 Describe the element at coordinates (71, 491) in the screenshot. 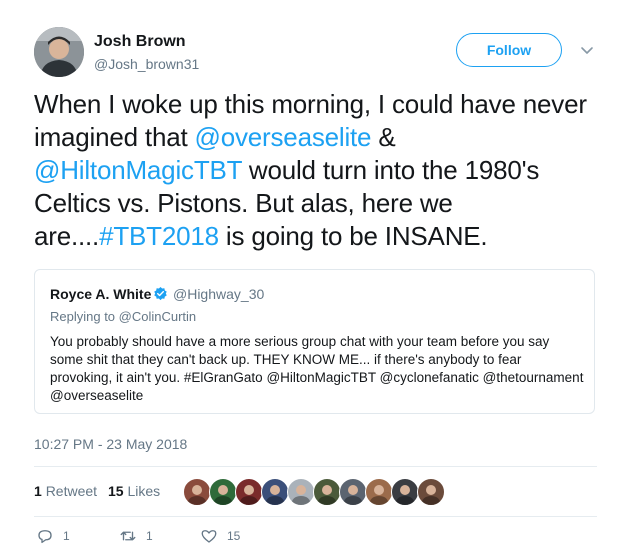

I see `retweet-stat-label: Retweet` at that location.